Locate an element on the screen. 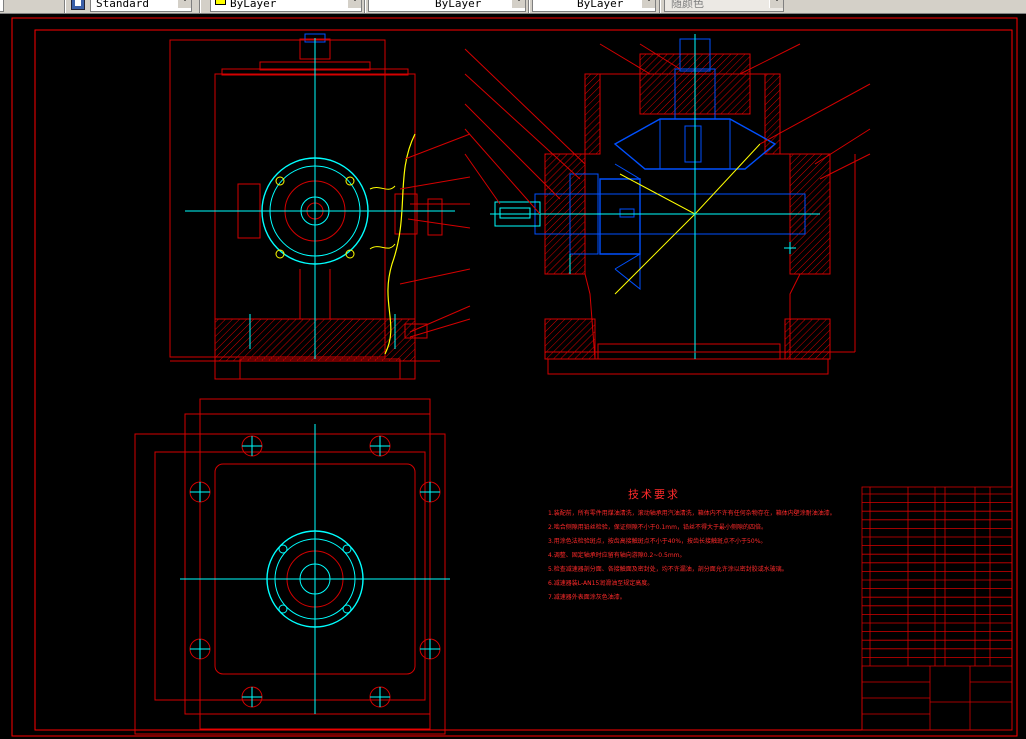  tech-req-line: 6.减速器装L-AN15润滑油至规定高度。 is located at coordinates (601, 583).